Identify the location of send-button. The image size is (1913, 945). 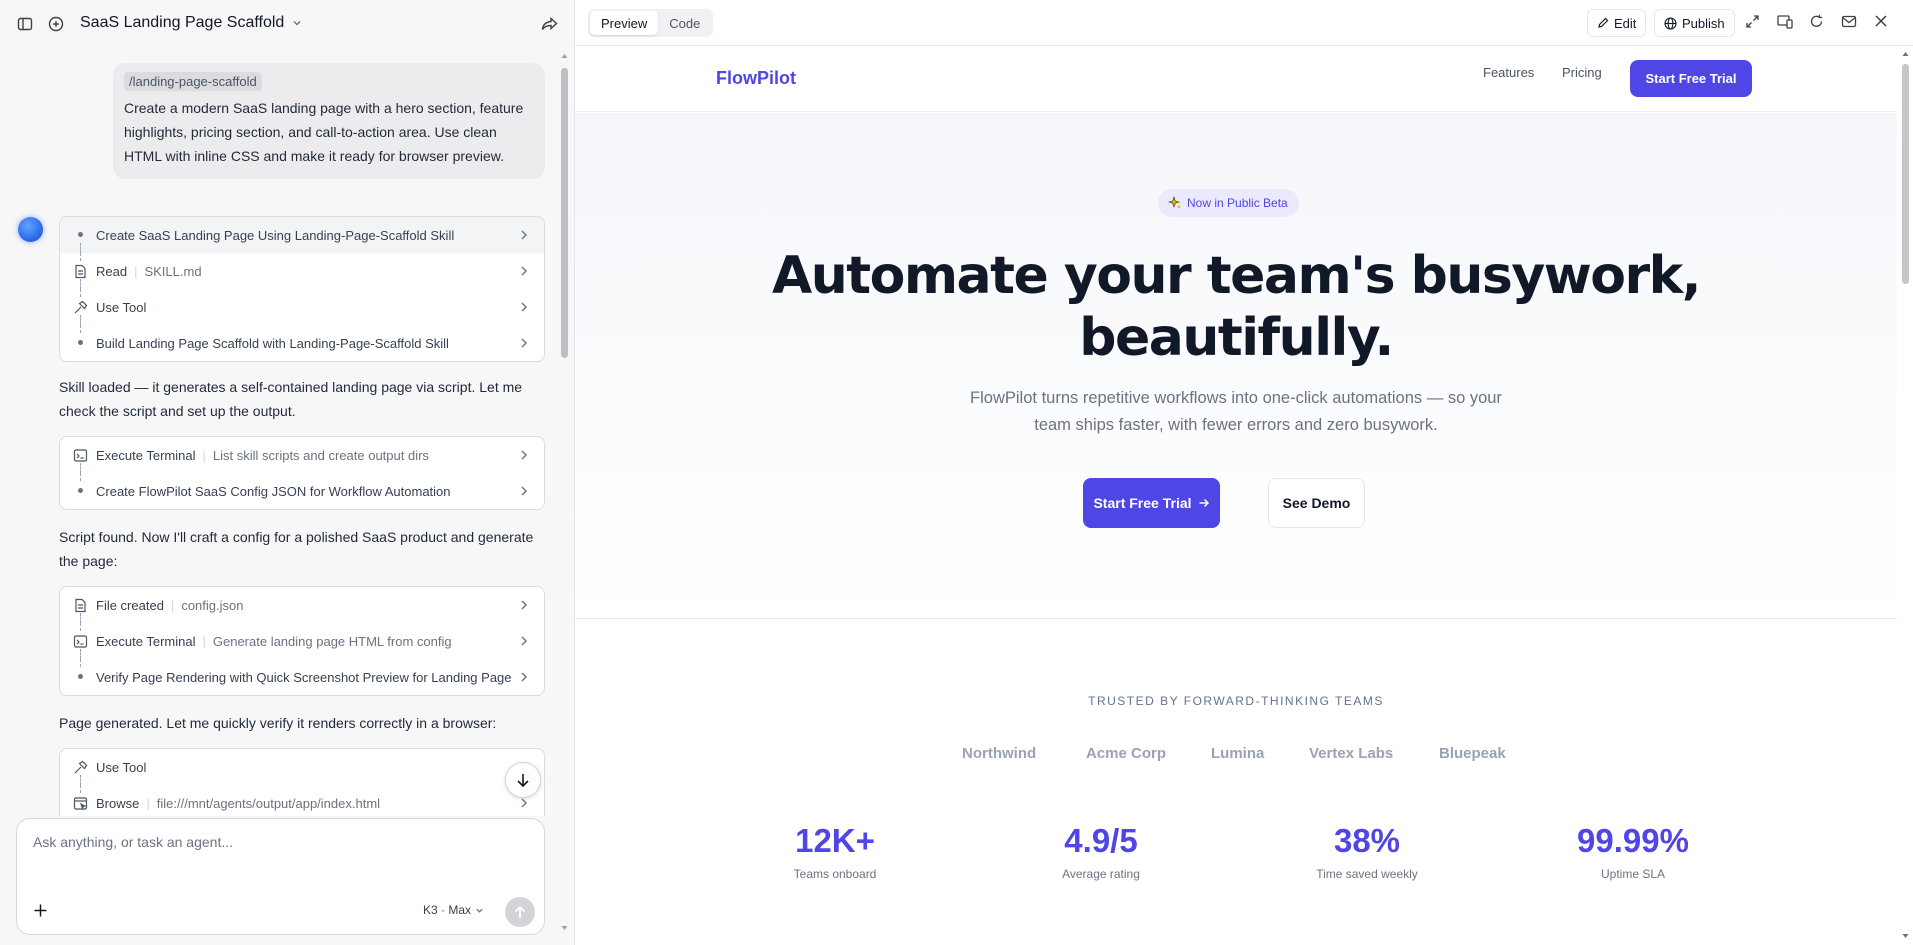
(520, 912).